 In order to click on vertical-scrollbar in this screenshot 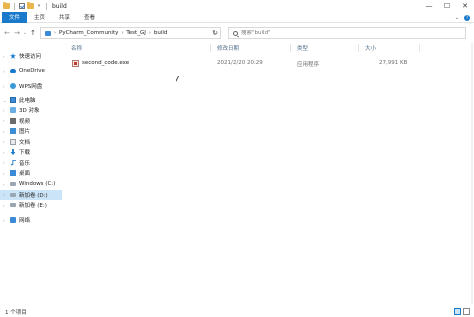, I will do `click(472, 173)`.